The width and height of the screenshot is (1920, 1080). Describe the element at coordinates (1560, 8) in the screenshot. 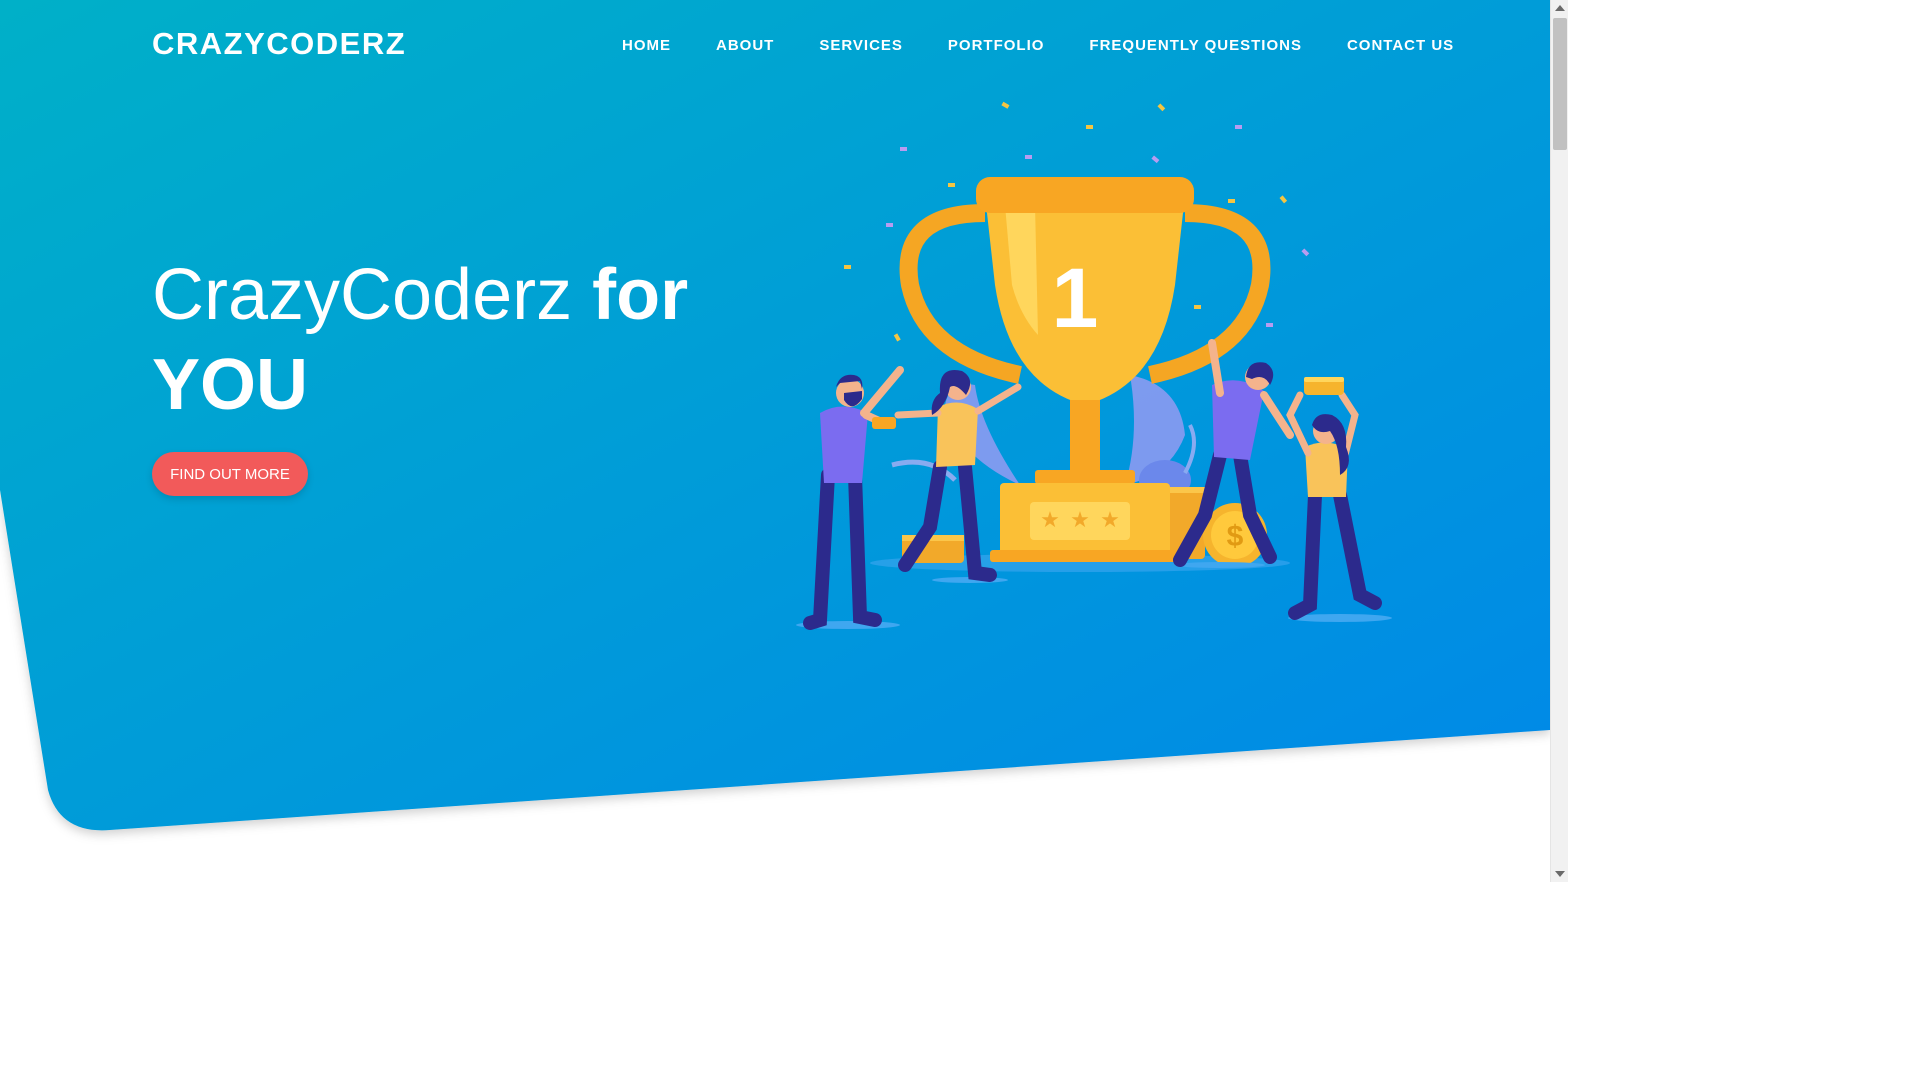

I see `scroll-up-arrow-icon` at that location.